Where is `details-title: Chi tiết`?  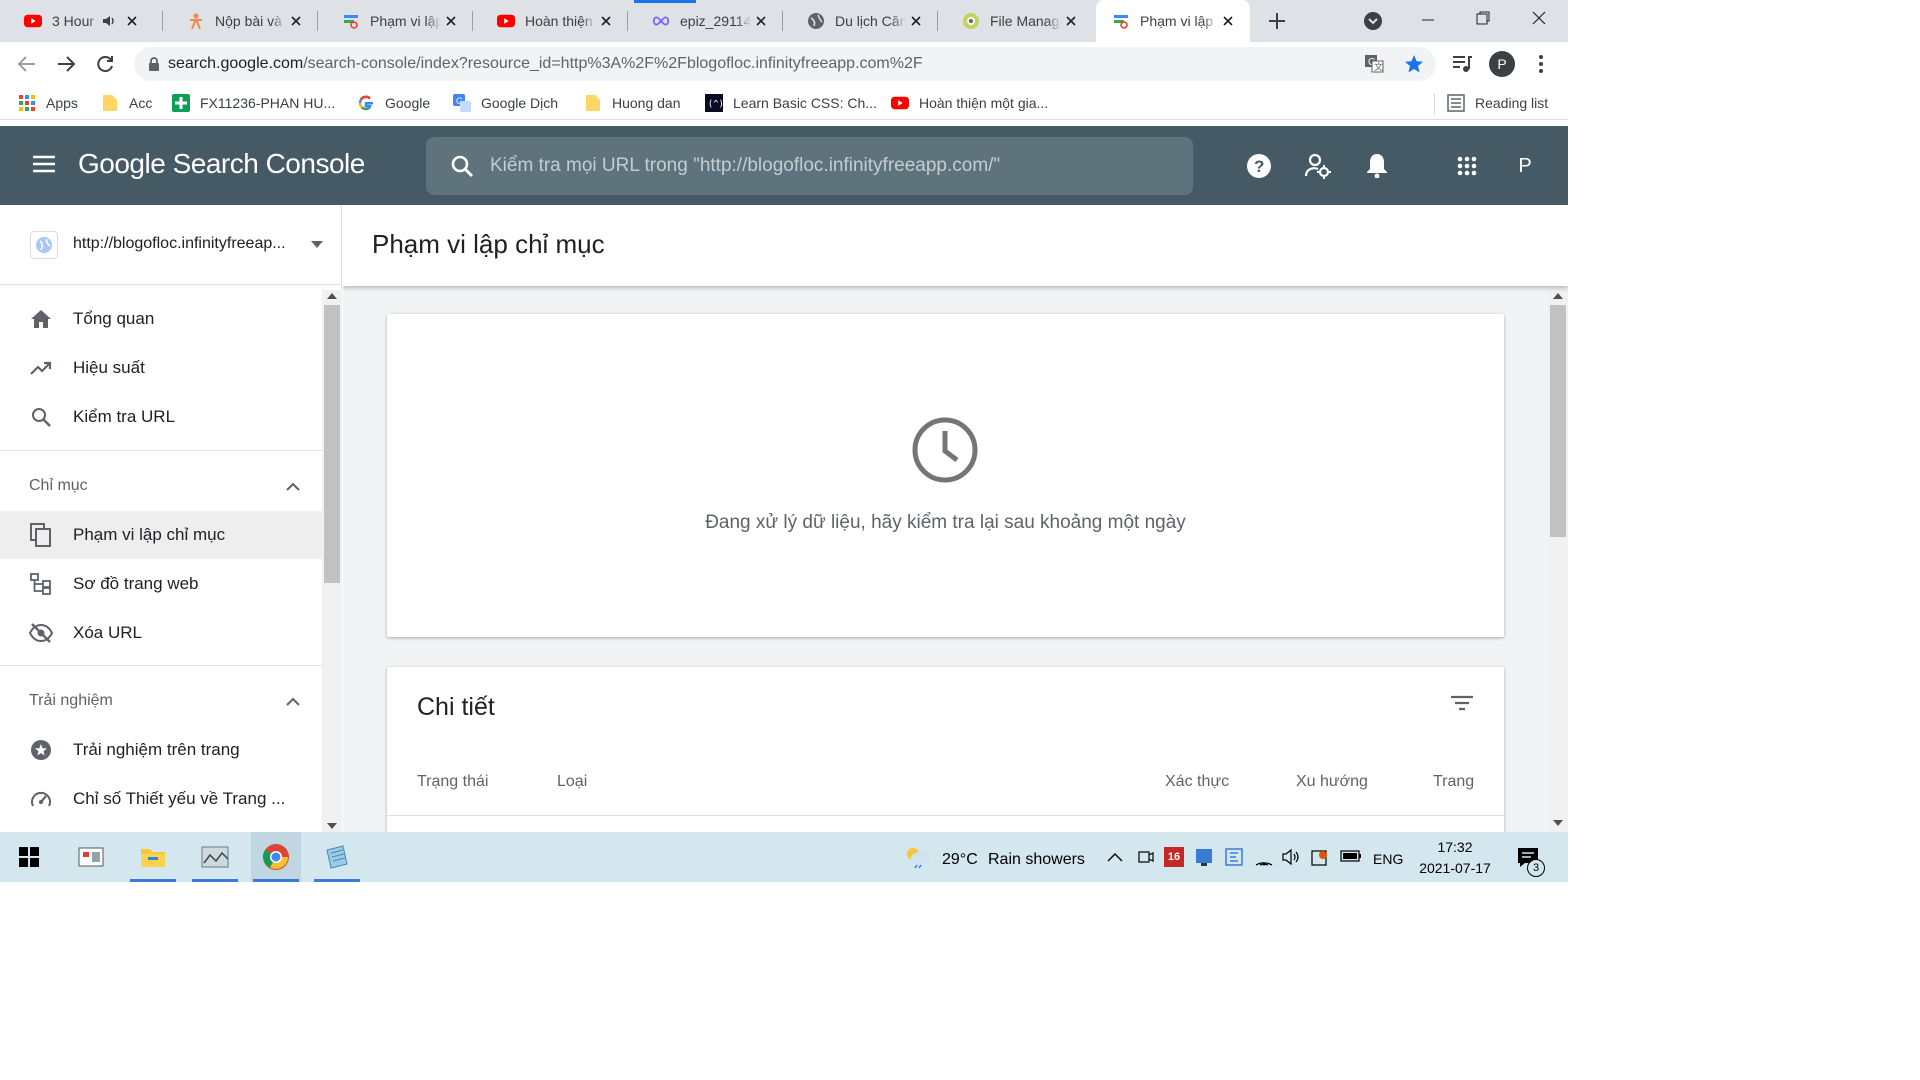
details-title: Chi tiết is located at coordinates (456, 707).